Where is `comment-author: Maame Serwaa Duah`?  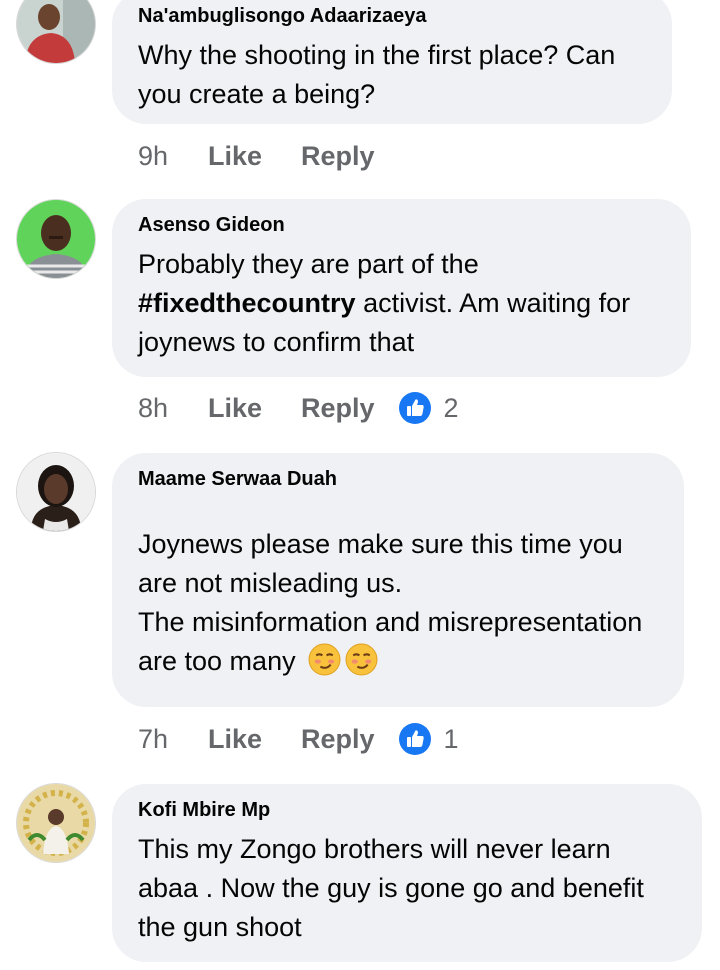 comment-author: Maame Serwaa Duah is located at coordinates (399, 479).